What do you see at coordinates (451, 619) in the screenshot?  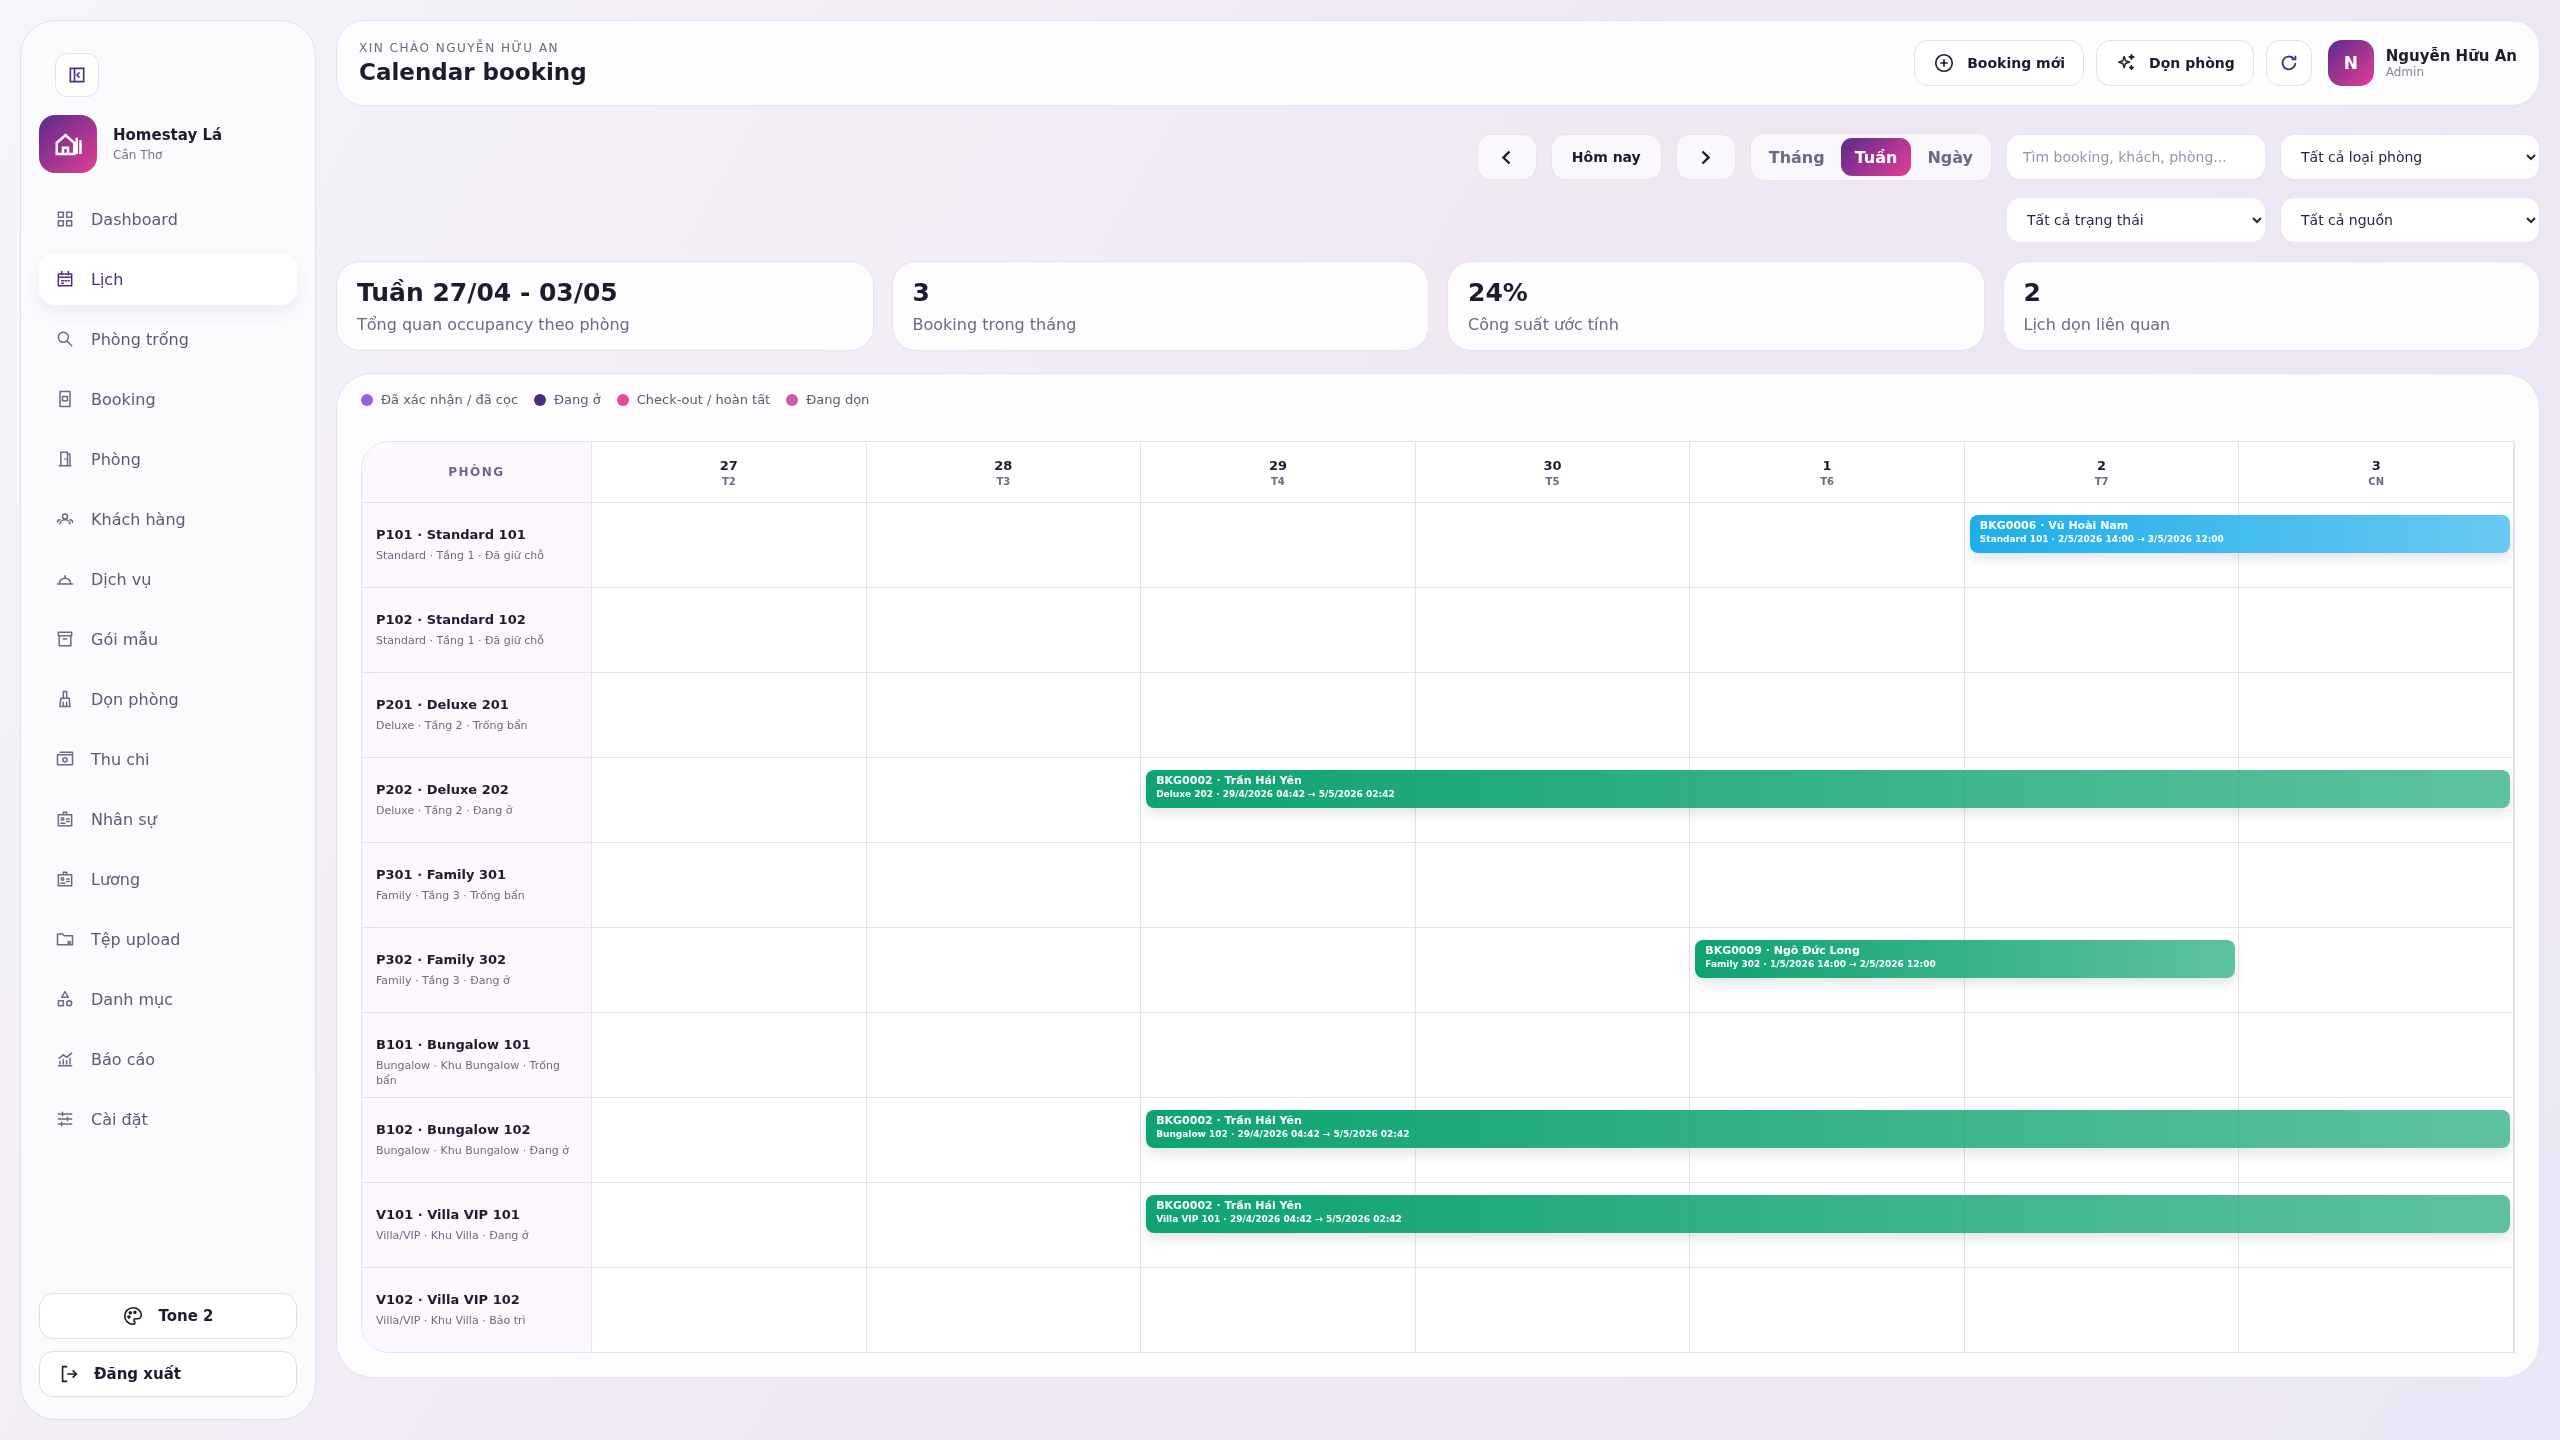 I see `room-name: P102 · Standard 102` at bounding box center [451, 619].